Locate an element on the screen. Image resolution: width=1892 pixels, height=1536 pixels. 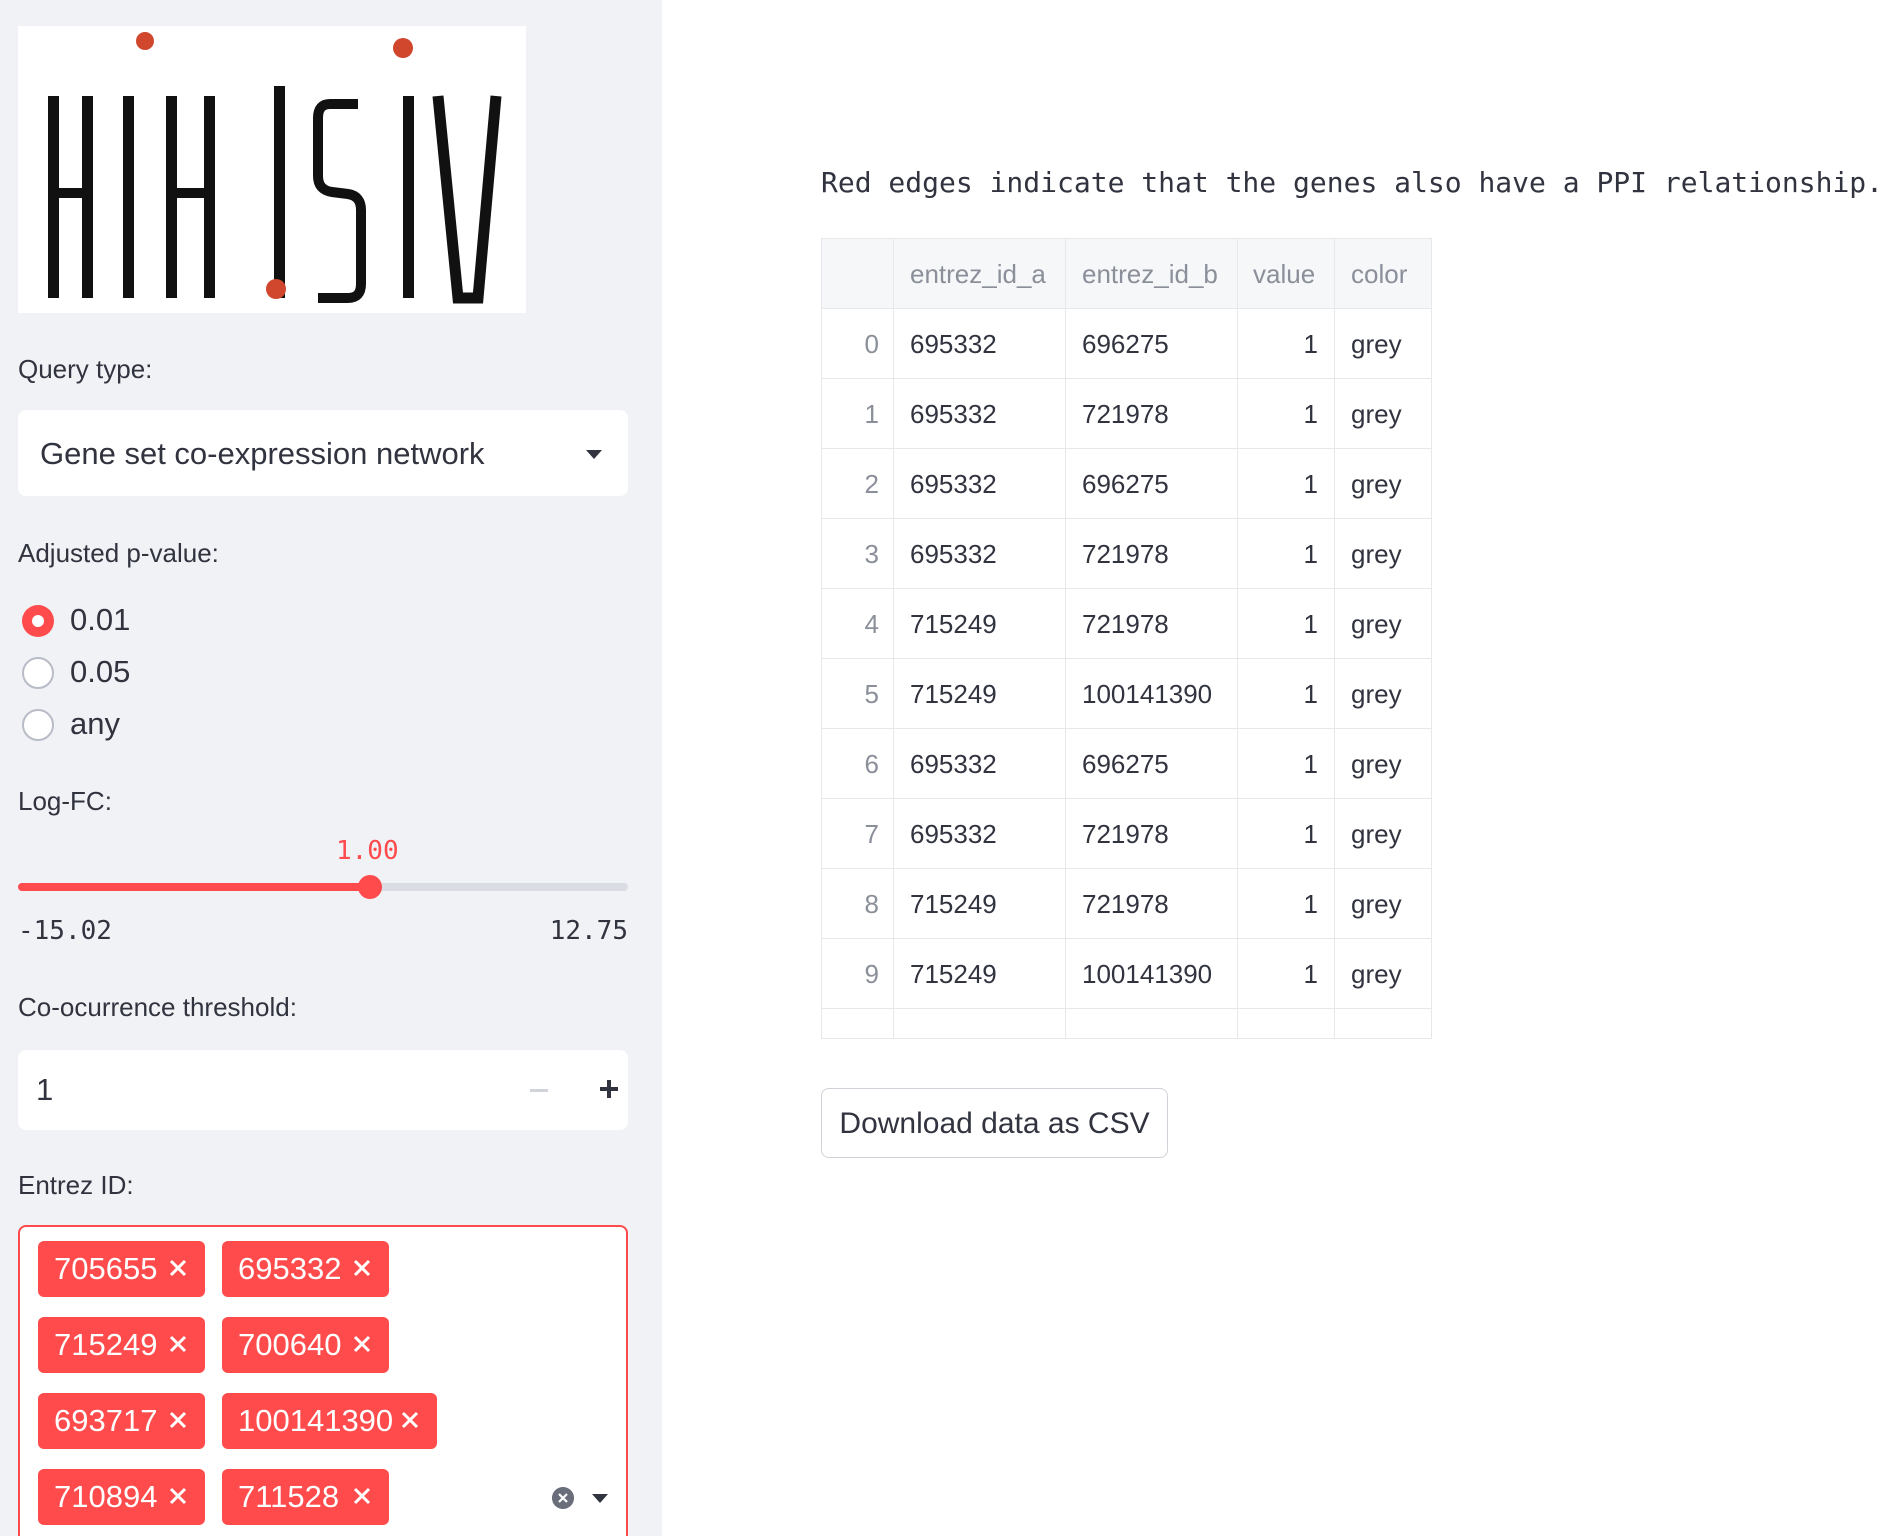
tag-label: 715249 is located at coordinates (106, 1344).